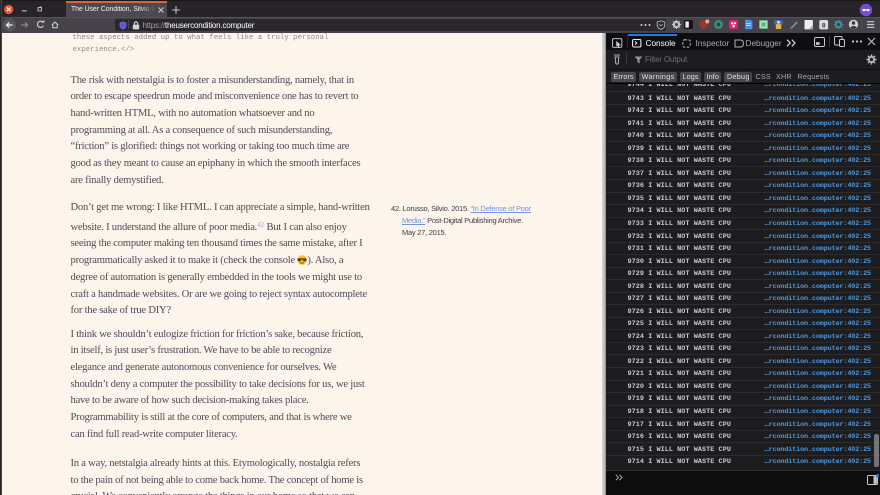 This screenshot has height=495, width=880. I want to click on svg-text: 8, so click(824, 25).